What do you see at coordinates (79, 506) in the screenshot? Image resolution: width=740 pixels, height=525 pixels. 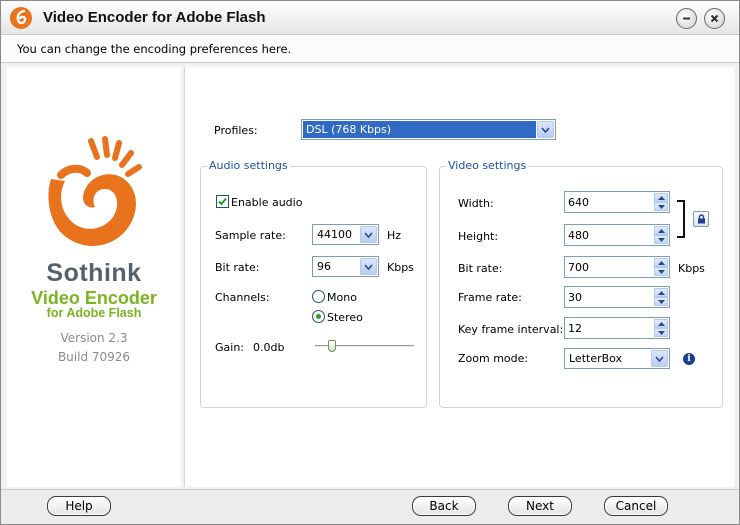 I see `help-button: Help` at bounding box center [79, 506].